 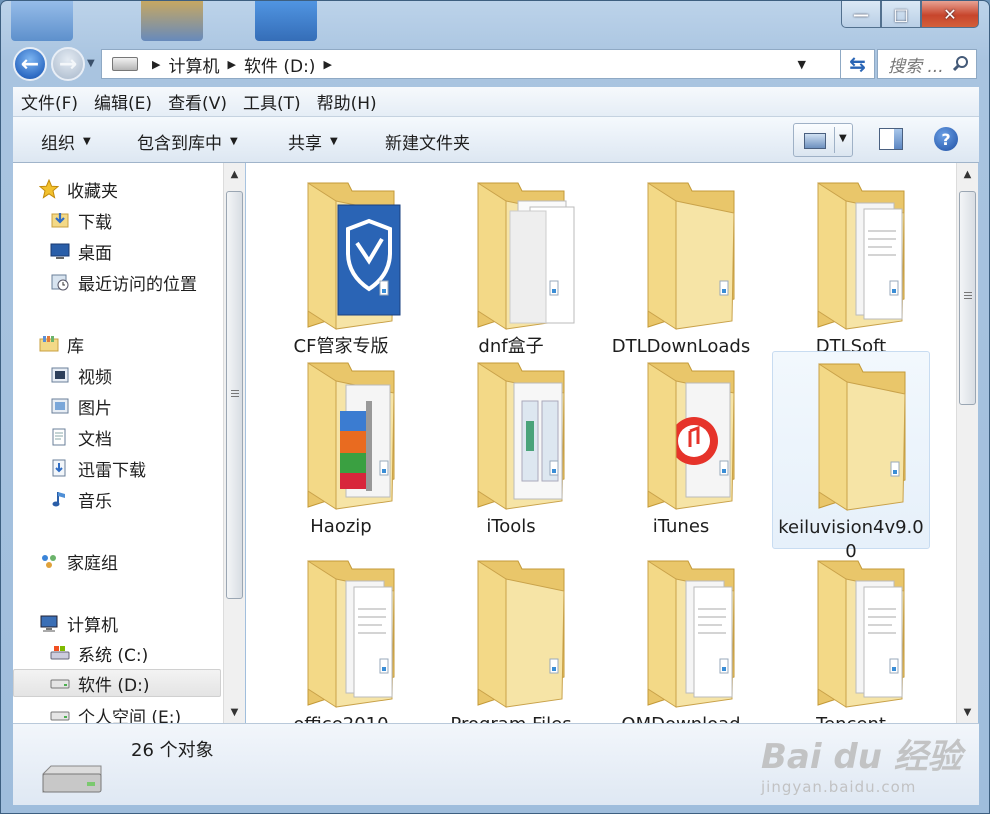 What do you see at coordinates (681, 526) in the screenshot?
I see `folder-name: iTunes` at bounding box center [681, 526].